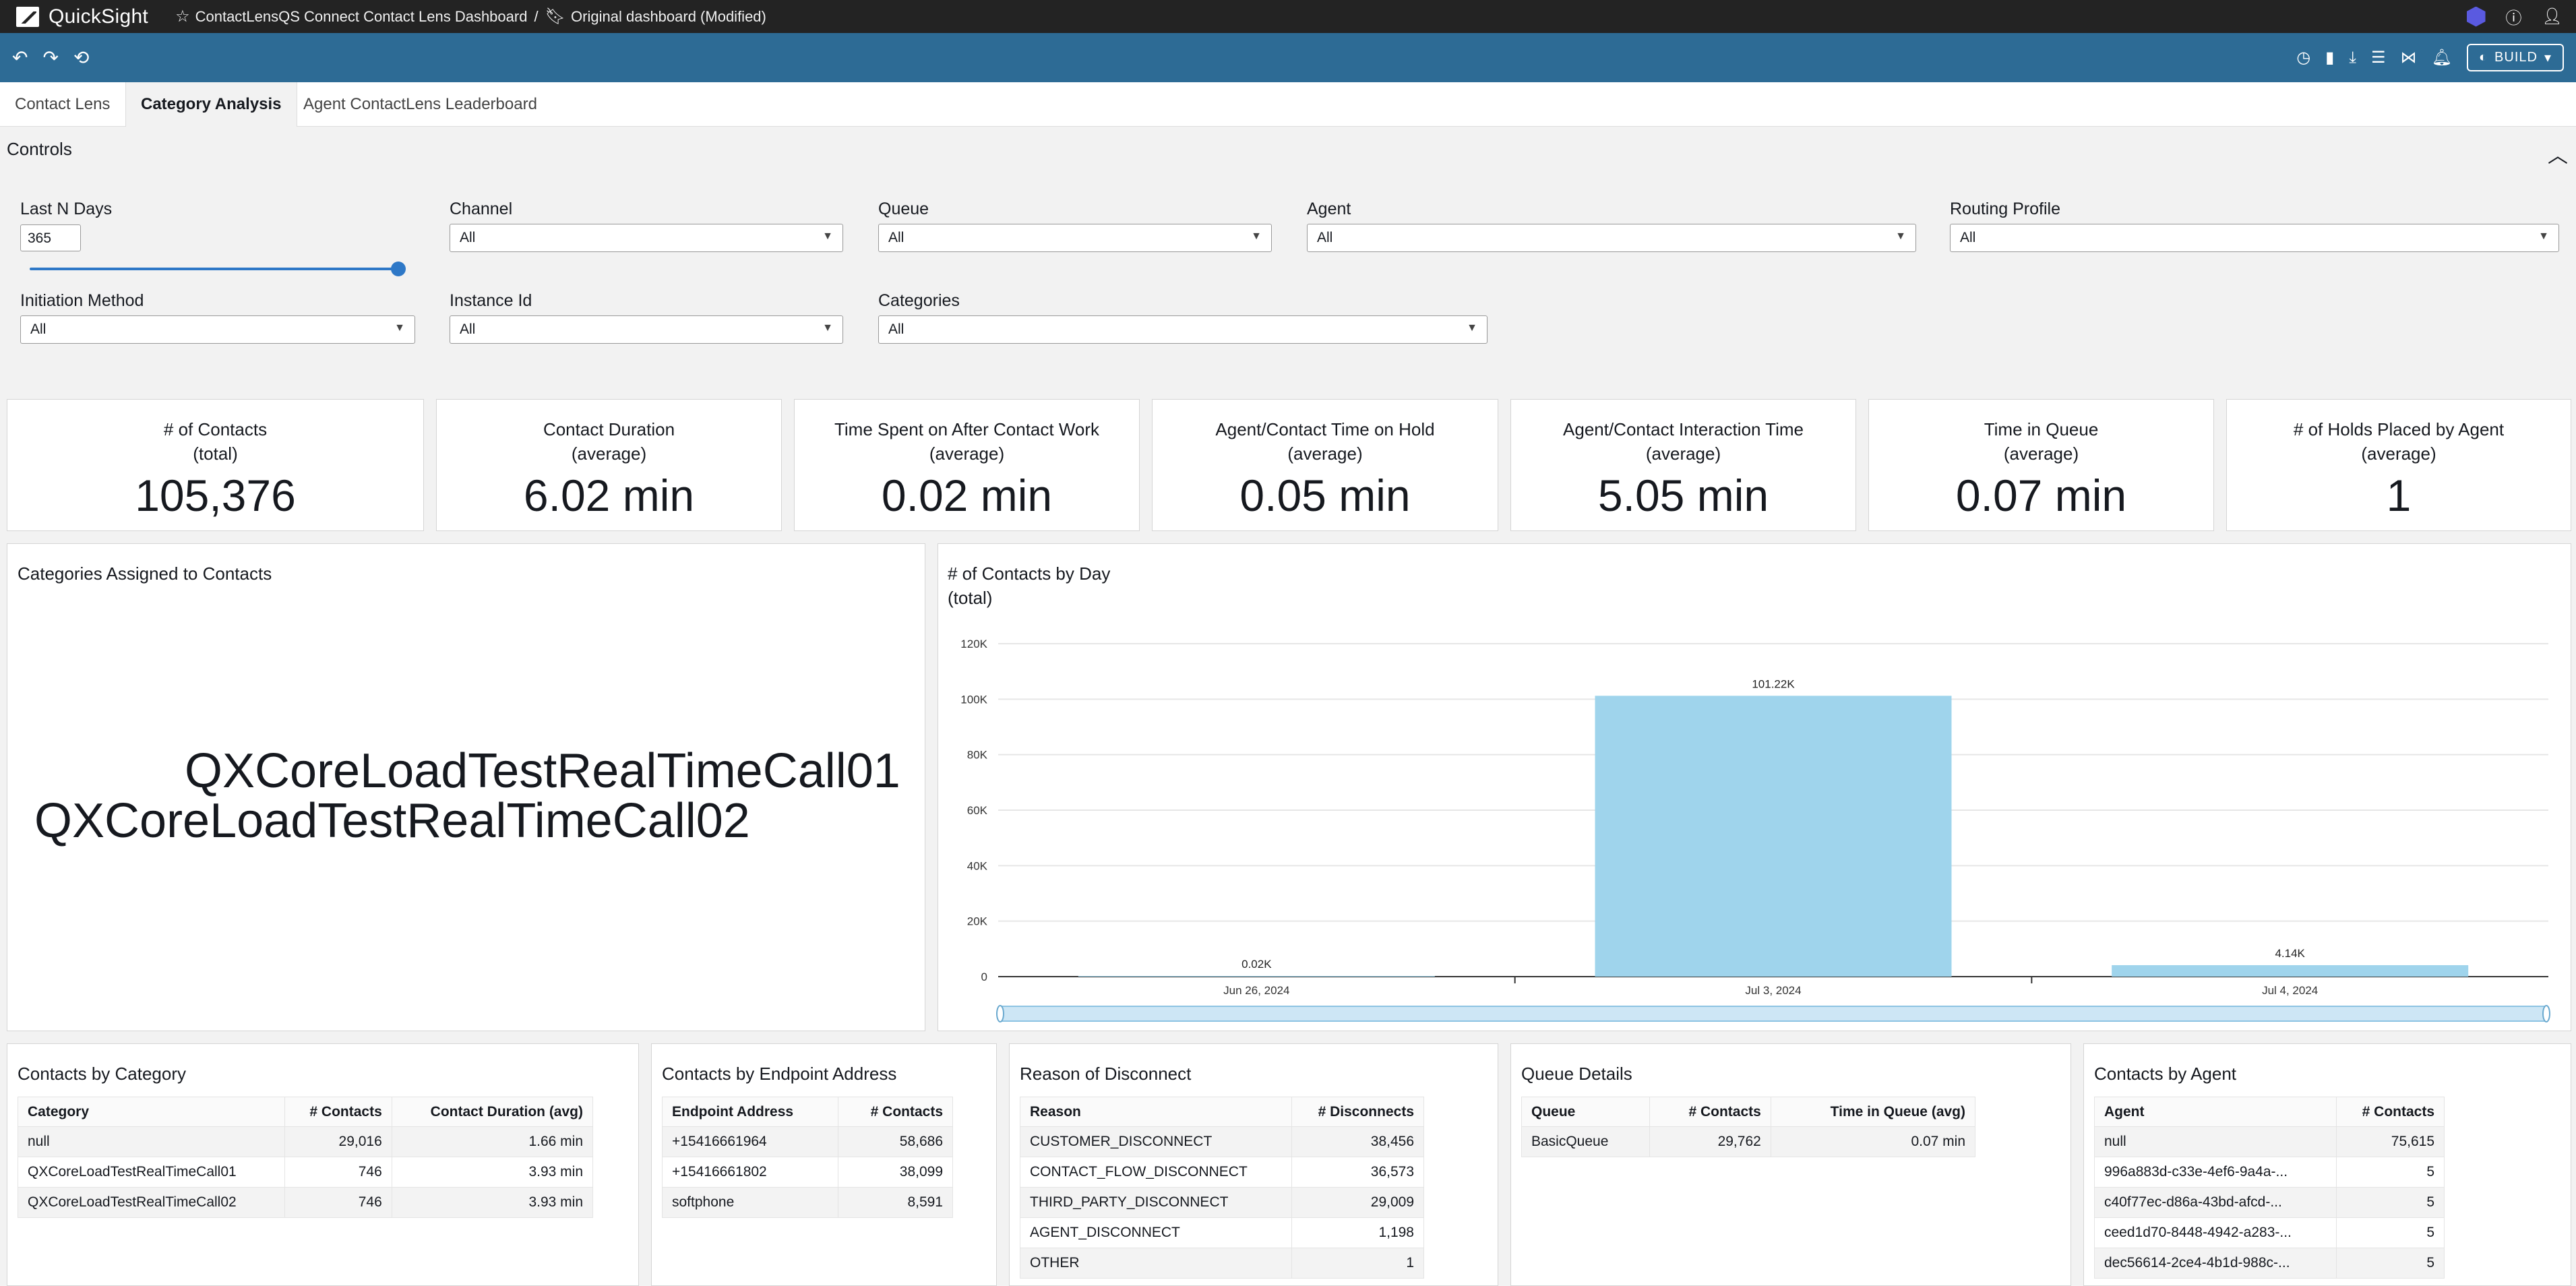 The height and width of the screenshot is (1286, 2576). I want to click on undo-icon: ↶, so click(20, 58).